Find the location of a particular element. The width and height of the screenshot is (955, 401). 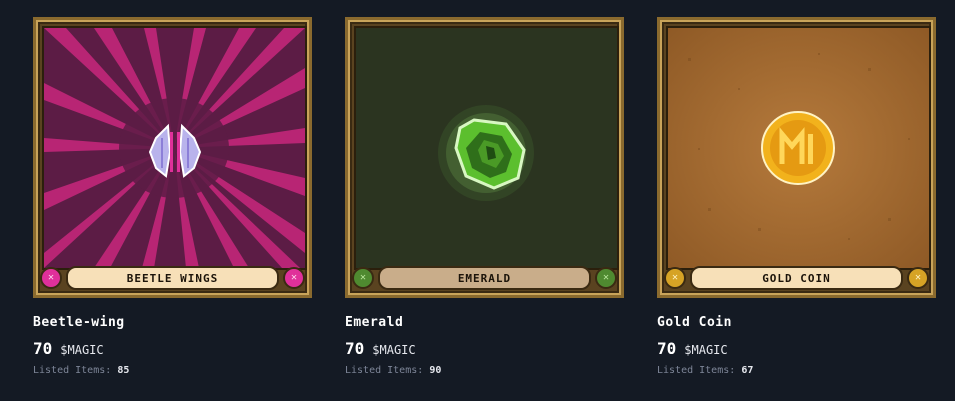

nameplate: ✕ BEETLE WINGS ✕ is located at coordinates (172, 278).